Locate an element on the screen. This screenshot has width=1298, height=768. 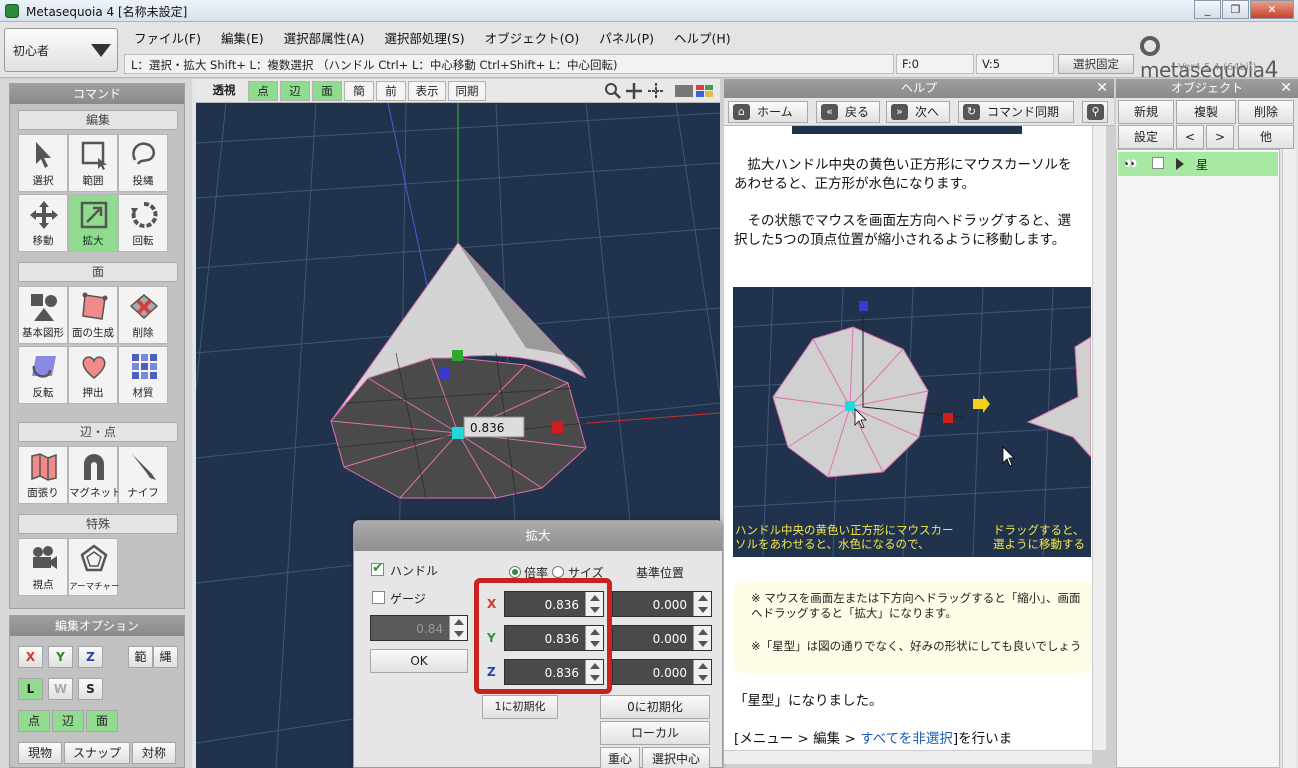
gauge-value-field: 0.84 is located at coordinates (419, 628).